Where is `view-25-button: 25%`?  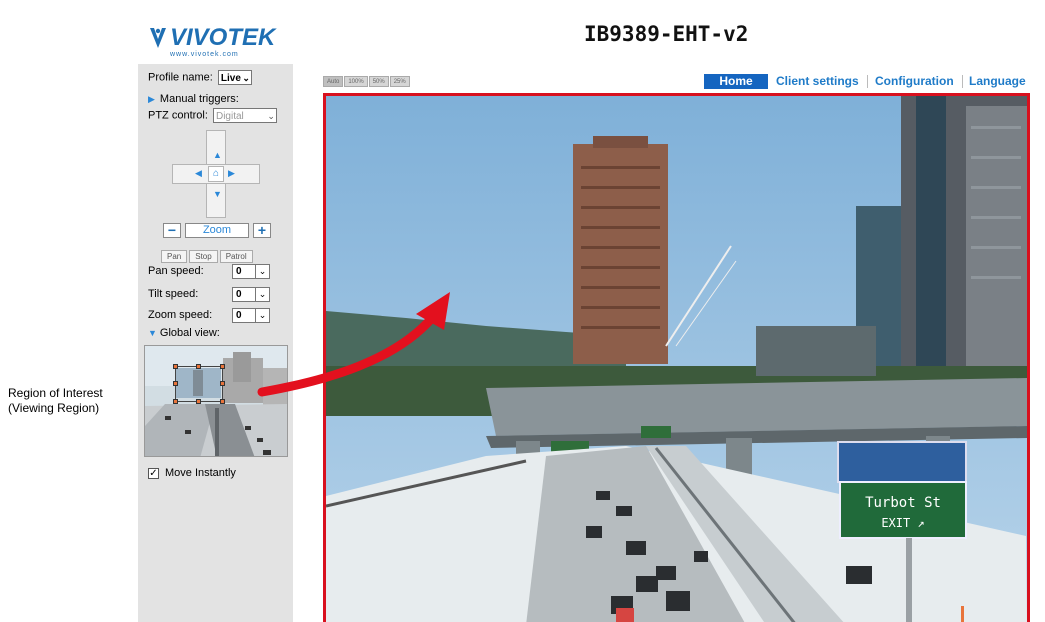
view-25-button: 25% is located at coordinates (399, 81).